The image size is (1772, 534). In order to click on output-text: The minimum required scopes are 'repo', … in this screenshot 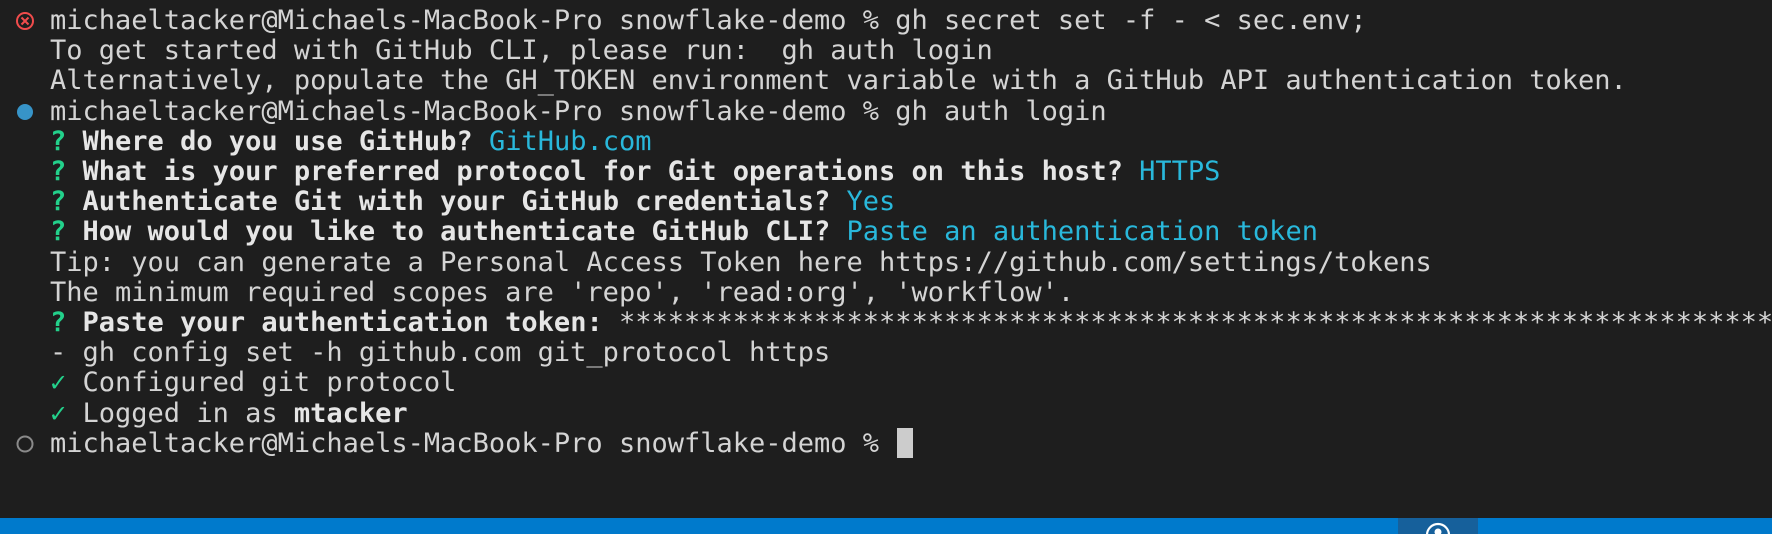, I will do `click(562, 292)`.